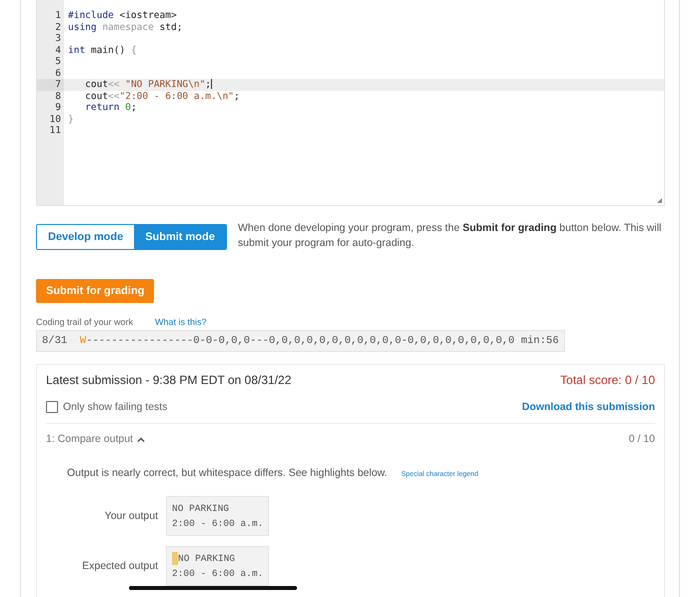  Describe the element at coordinates (89, 439) in the screenshot. I see `test-title: 1: Compare output` at that location.